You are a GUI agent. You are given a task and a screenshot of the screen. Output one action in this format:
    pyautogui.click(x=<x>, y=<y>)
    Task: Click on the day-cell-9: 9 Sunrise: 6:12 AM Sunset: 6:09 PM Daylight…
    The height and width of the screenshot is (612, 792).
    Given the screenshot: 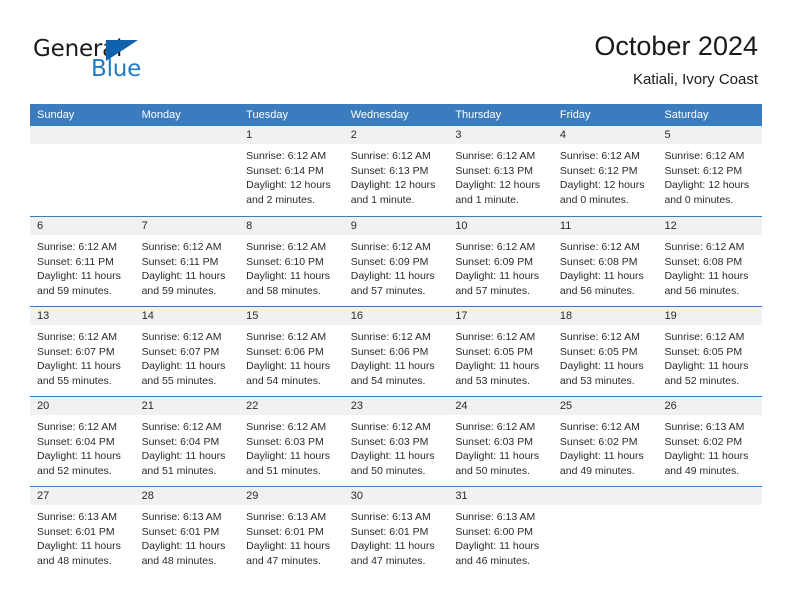 What is the action you would take?
    pyautogui.click(x=396, y=261)
    